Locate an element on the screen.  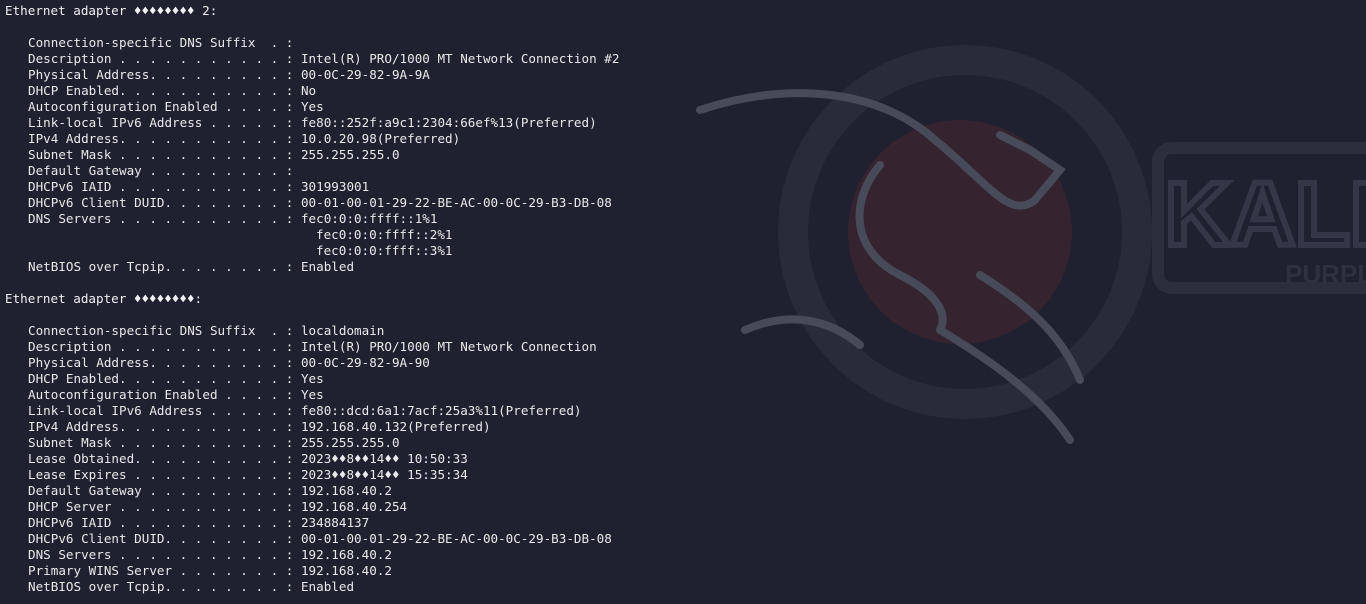
config-value: 234884137 is located at coordinates (335, 522).